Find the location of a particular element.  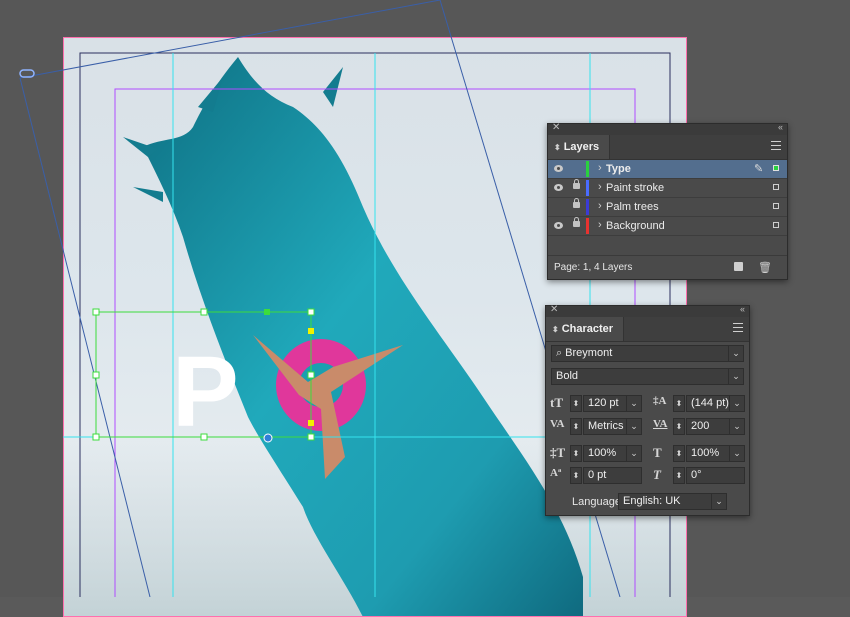

pen-icon: ✎ is located at coordinates (759, 169).